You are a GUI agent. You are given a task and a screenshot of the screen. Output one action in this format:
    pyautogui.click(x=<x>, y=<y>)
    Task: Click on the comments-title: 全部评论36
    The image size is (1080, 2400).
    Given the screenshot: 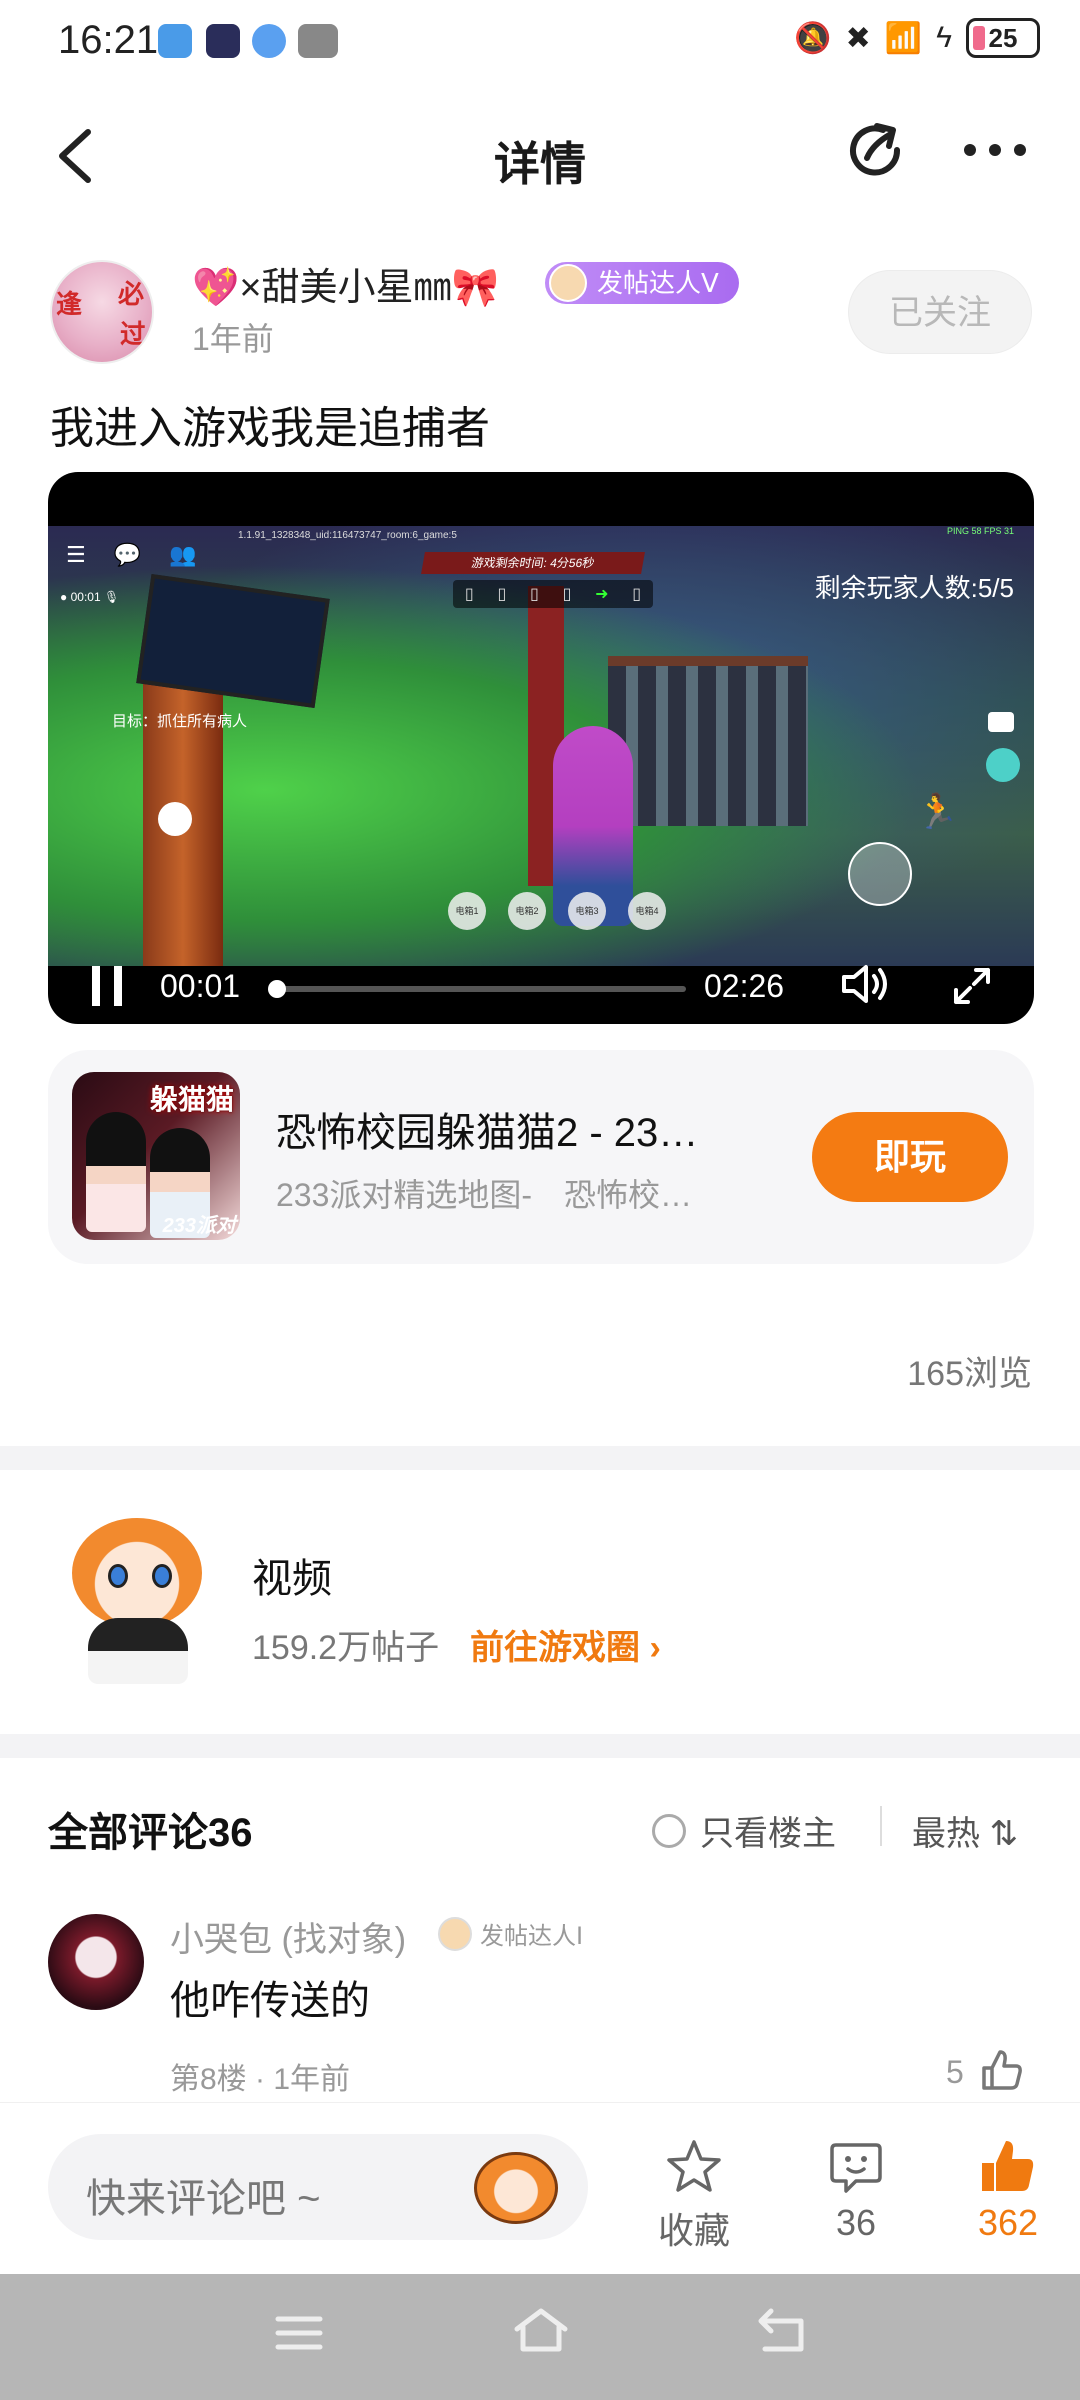 What is the action you would take?
    pyautogui.click(x=150, y=1833)
    